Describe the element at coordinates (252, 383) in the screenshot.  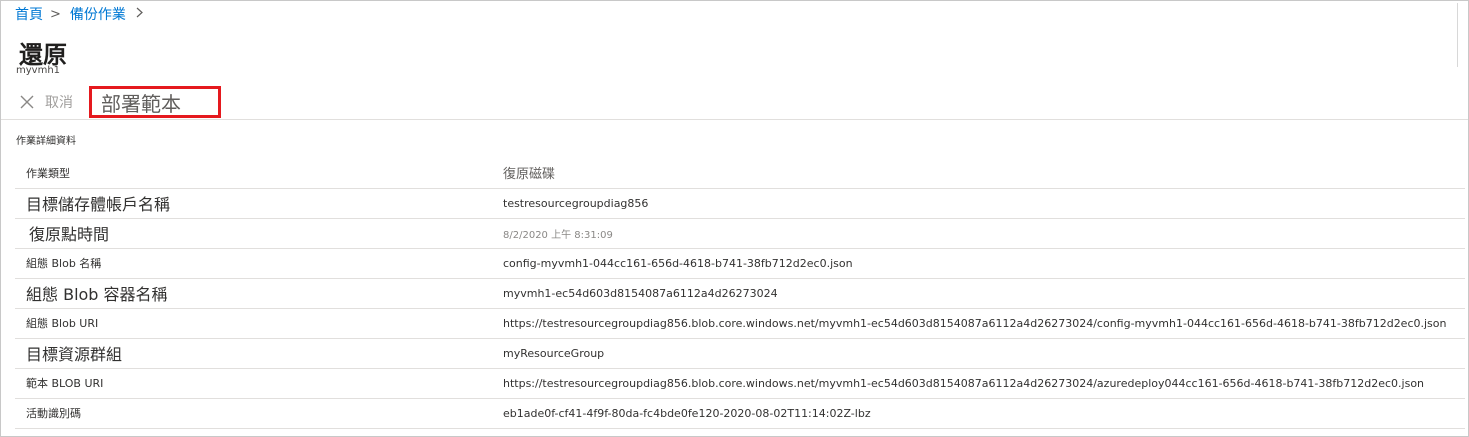
I see `row-label: 範本 BLOB URI` at that location.